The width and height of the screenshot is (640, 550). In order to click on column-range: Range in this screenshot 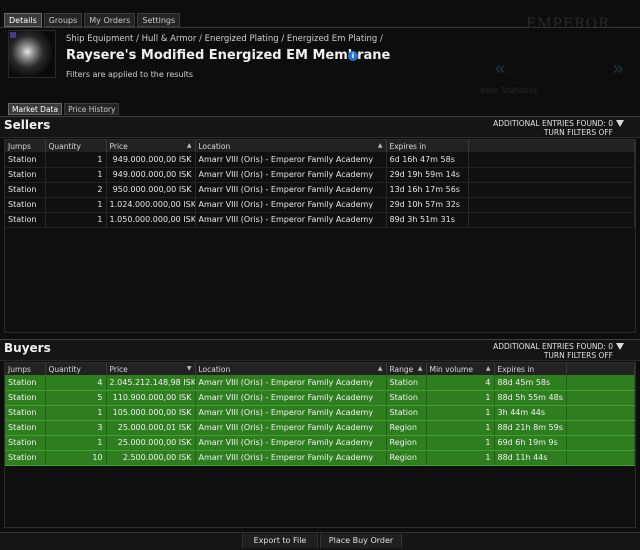, I will do `click(406, 369)`.